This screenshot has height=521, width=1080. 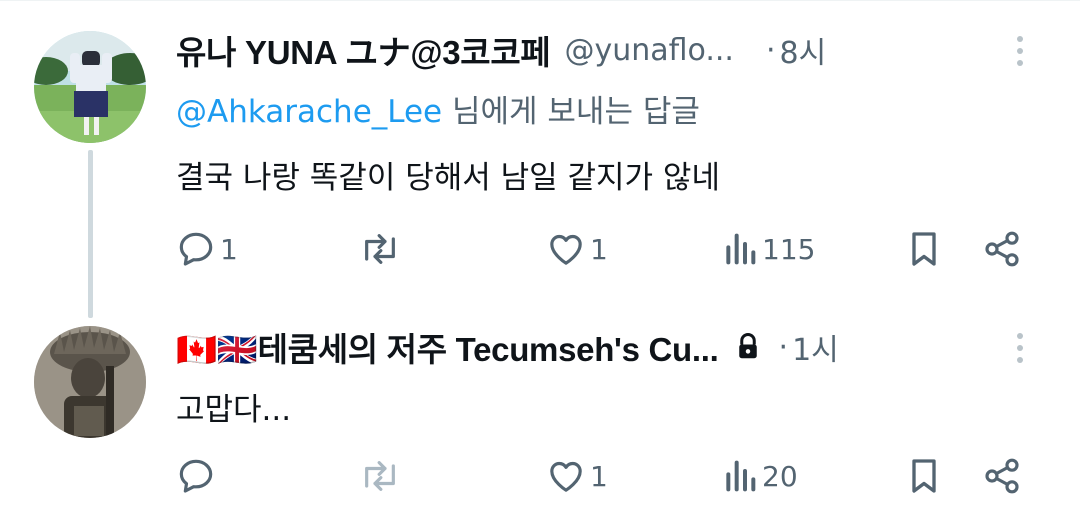 What do you see at coordinates (815, 347) in the screenshot?
I see `timestamp: 1시` at bounding box center [815, 347].